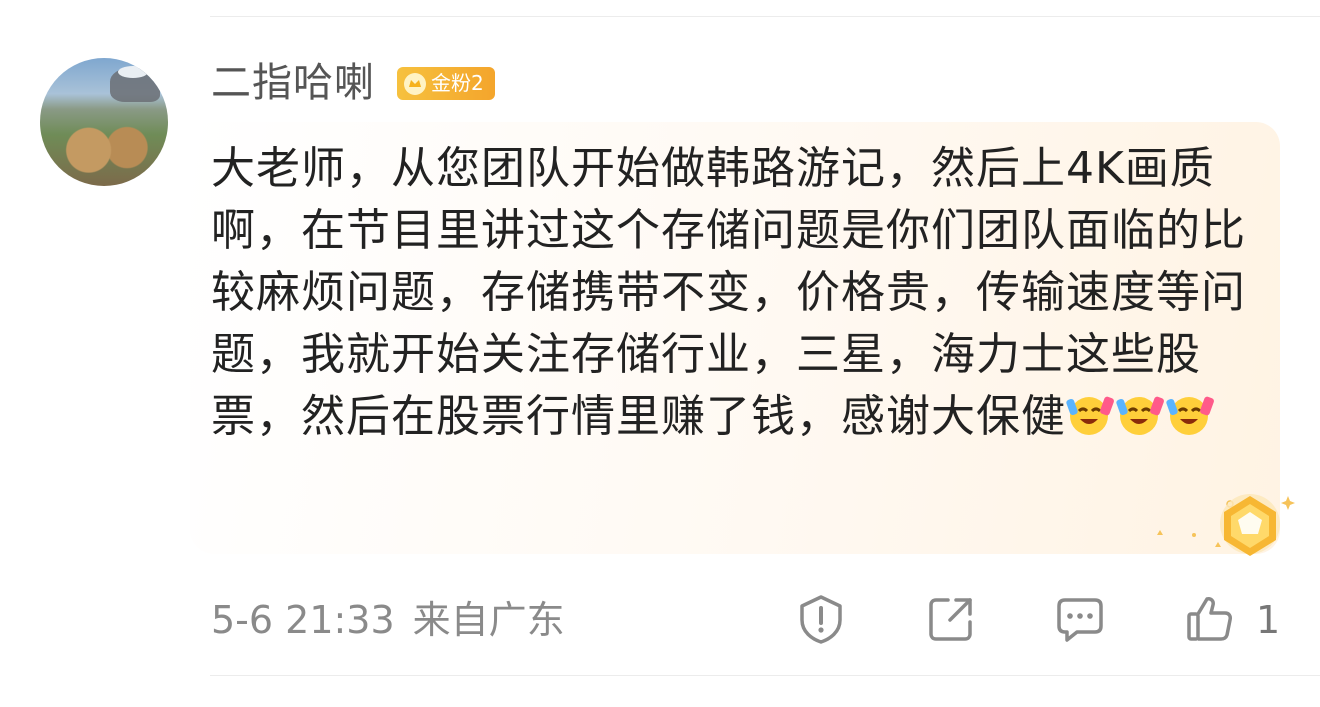  I want to click on fan-crown-icon, so click(415, 83).